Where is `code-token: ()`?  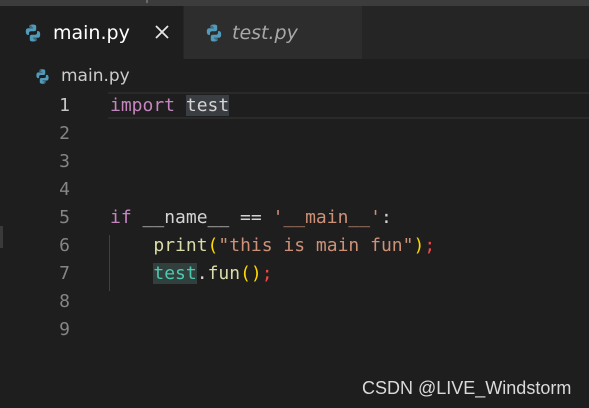
code-token: () is located at coordinates (251, 273).